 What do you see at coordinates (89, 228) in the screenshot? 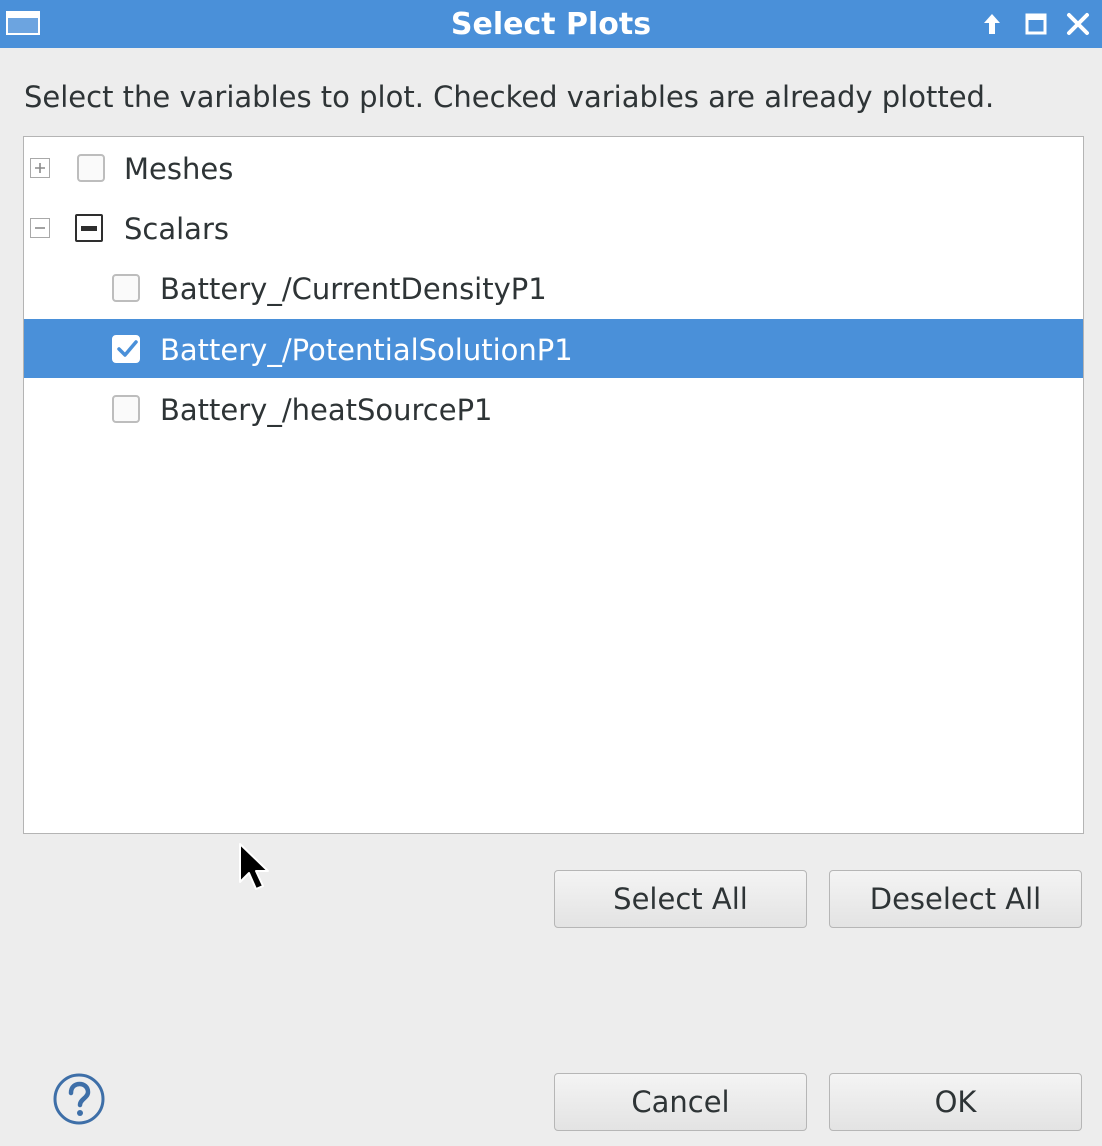
I see `scalars-checkbox` at bounding box center [89, 228].